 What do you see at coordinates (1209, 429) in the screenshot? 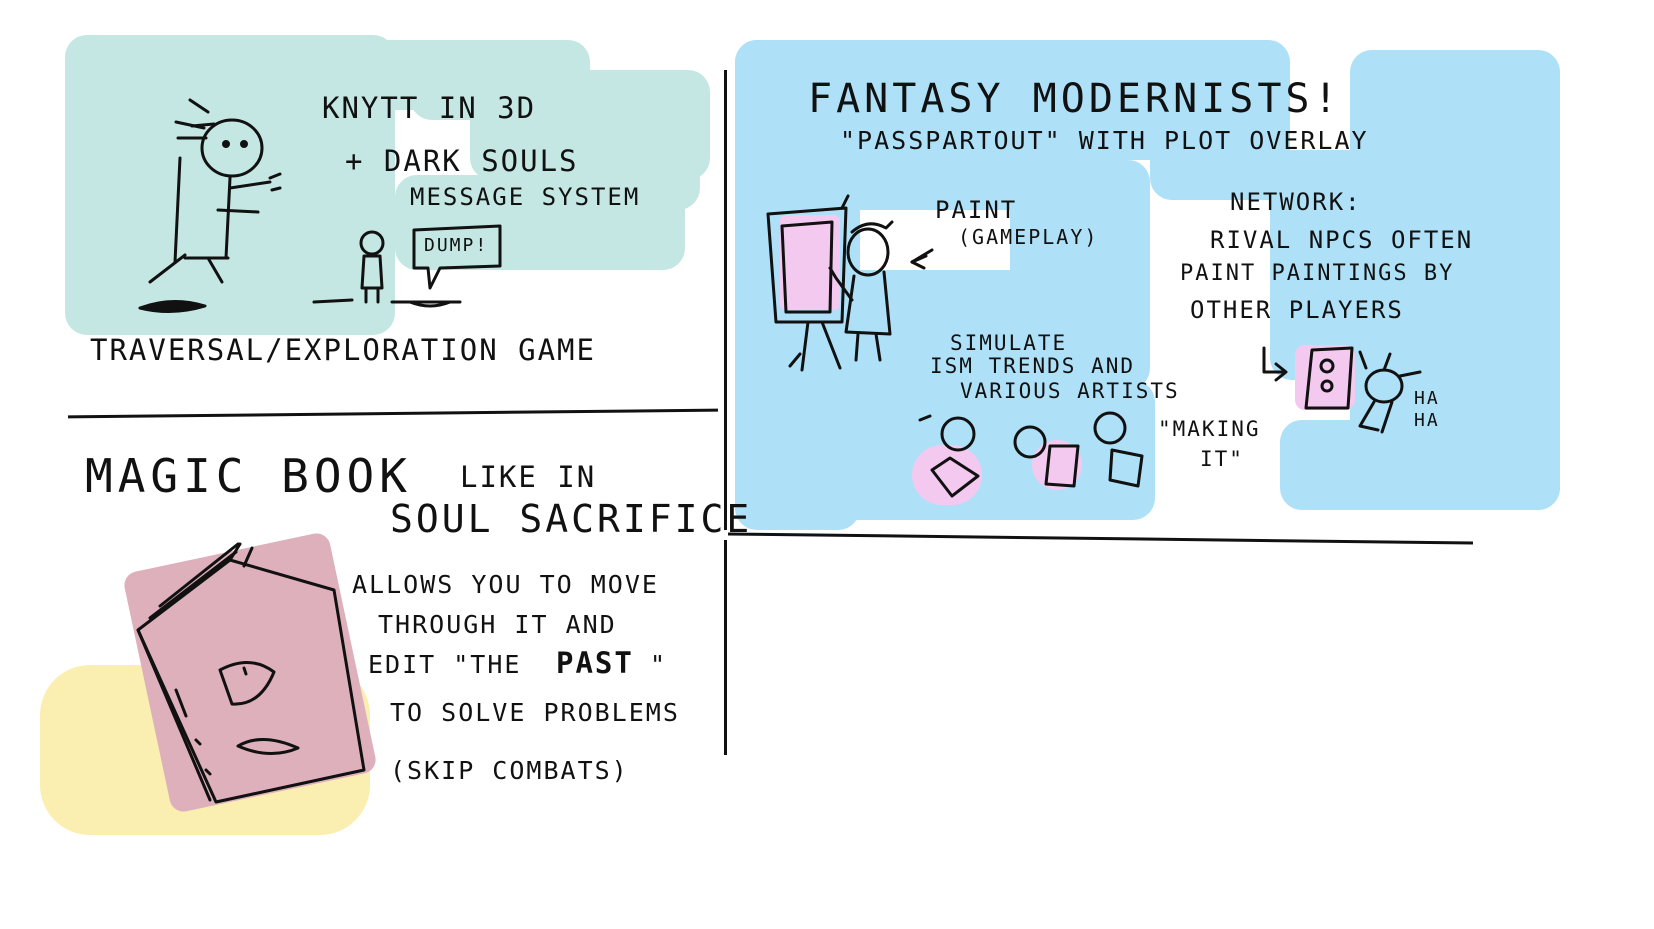
I see `making-line-1: "MAKING` at bounding box center [1209, 429].